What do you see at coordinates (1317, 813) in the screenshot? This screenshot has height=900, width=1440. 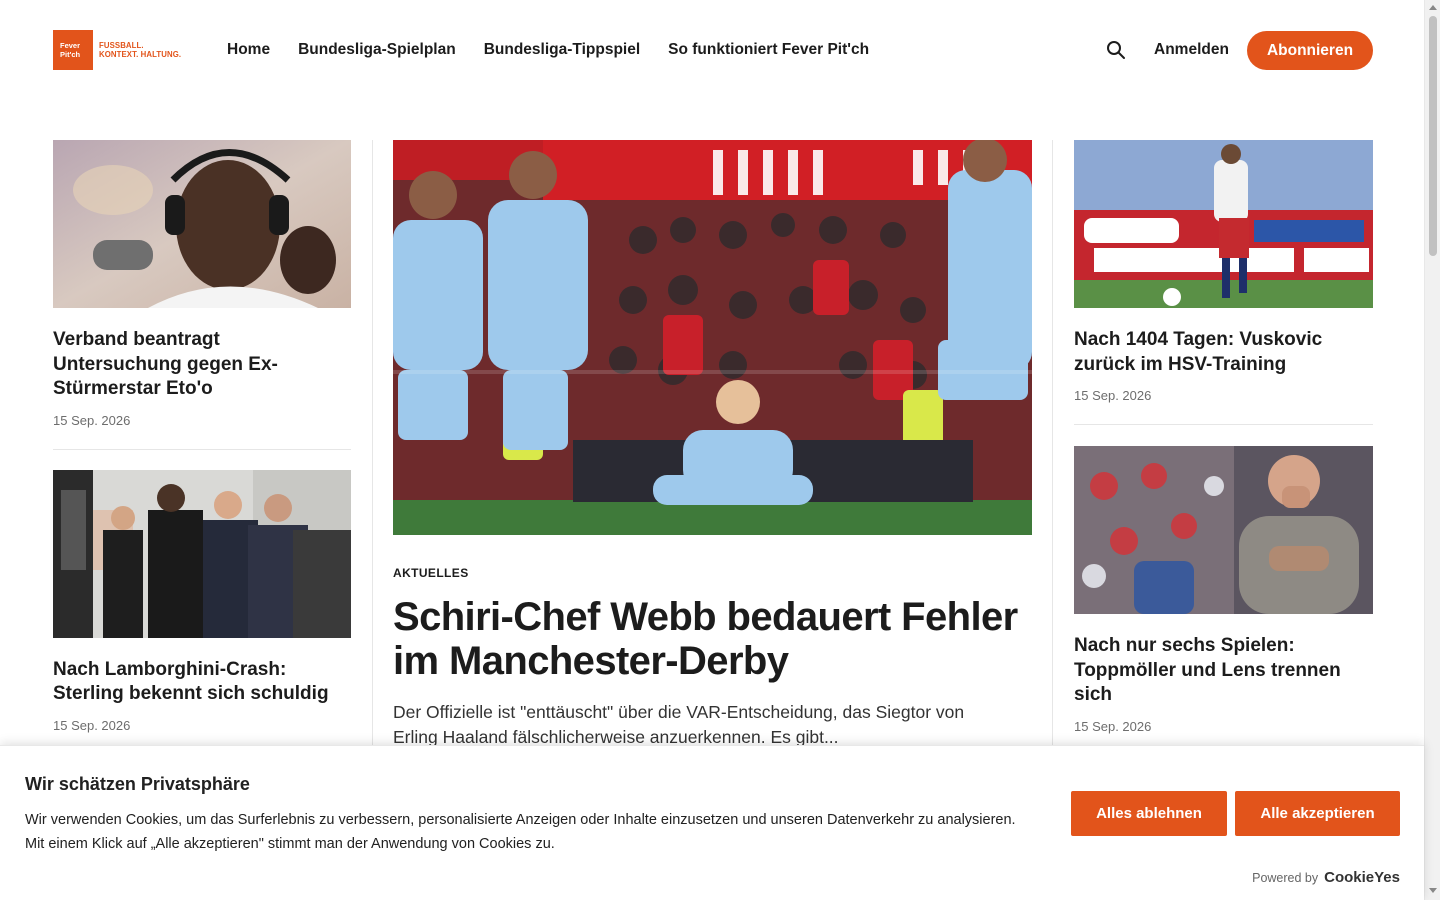 I see `accept-all-button: Alle akzeptieren` at bounding box center [1317, 813].